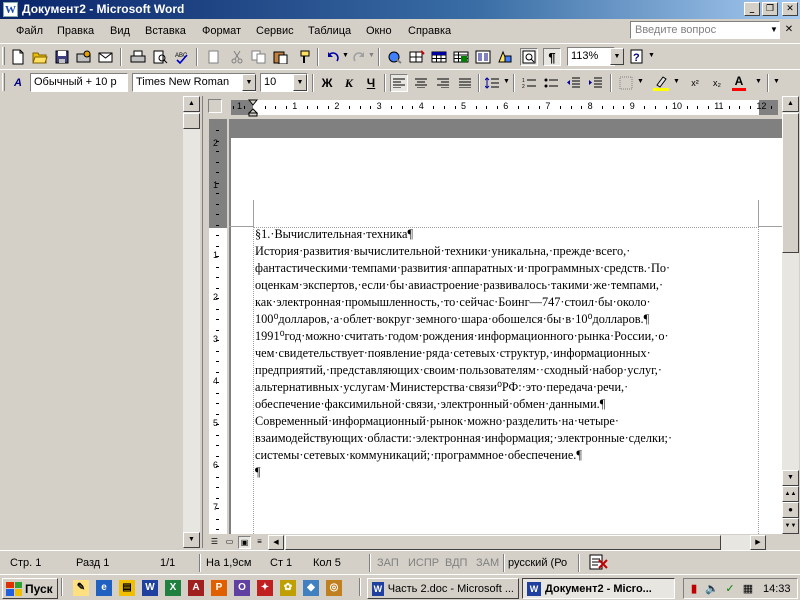 The width and height of the screenshot is (800, 600). Describe the element at coordinates (194, 82) in the screenshot. I see `font-select: Times New Roman` at that location.